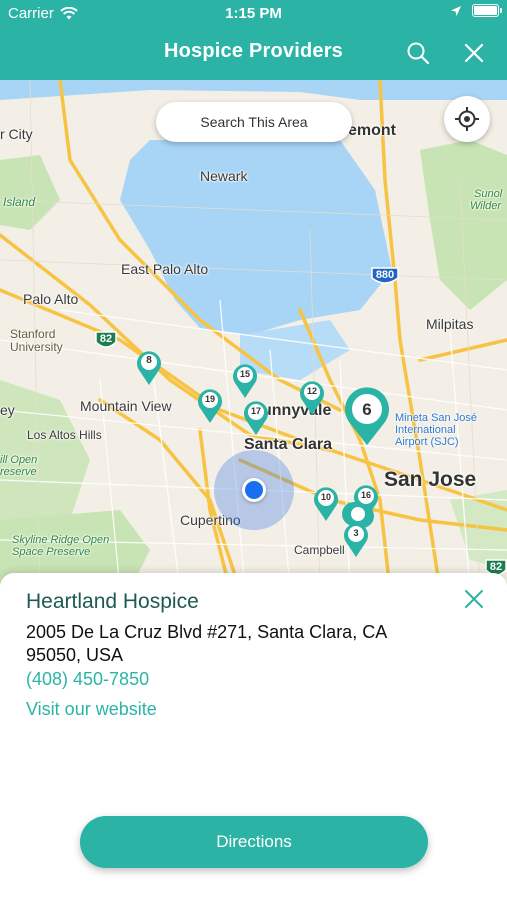  Describe the element at coordinates (384, 277) in the screenshot. I see `highway-shield-880: 880` at that location.